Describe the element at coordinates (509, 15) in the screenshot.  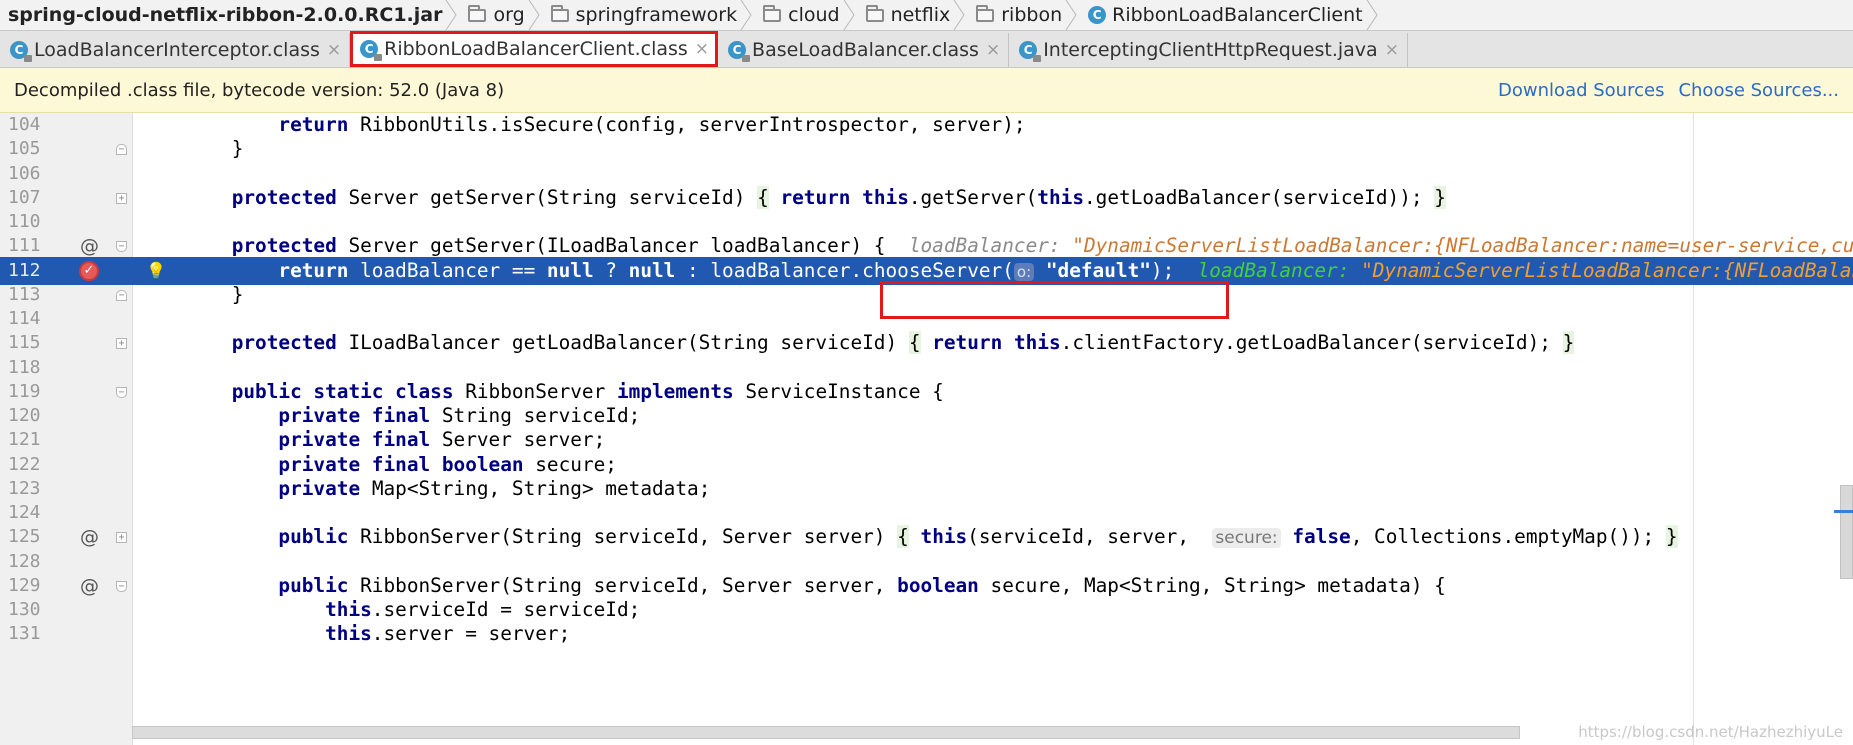
I see `breadcrumb-label: org` at that location.